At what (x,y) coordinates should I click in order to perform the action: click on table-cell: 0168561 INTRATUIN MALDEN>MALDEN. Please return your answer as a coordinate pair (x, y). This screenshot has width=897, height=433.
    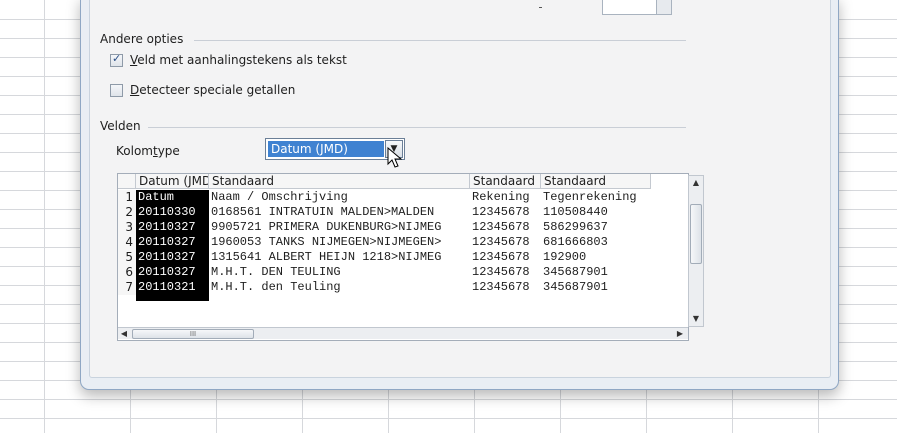
    Looking at the image, I should click on (323, 212).